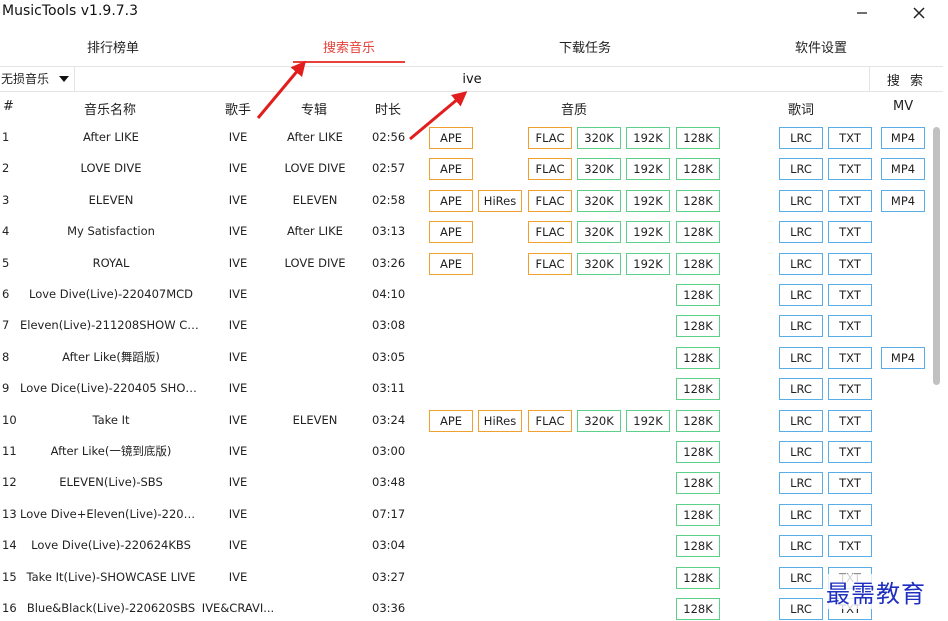 This screenshot has height=621, width=948. What do you see at coordinates (238, 110) in the screenshot?
I see `col-header-artist: 歌手` at bounding box center [238, 110].